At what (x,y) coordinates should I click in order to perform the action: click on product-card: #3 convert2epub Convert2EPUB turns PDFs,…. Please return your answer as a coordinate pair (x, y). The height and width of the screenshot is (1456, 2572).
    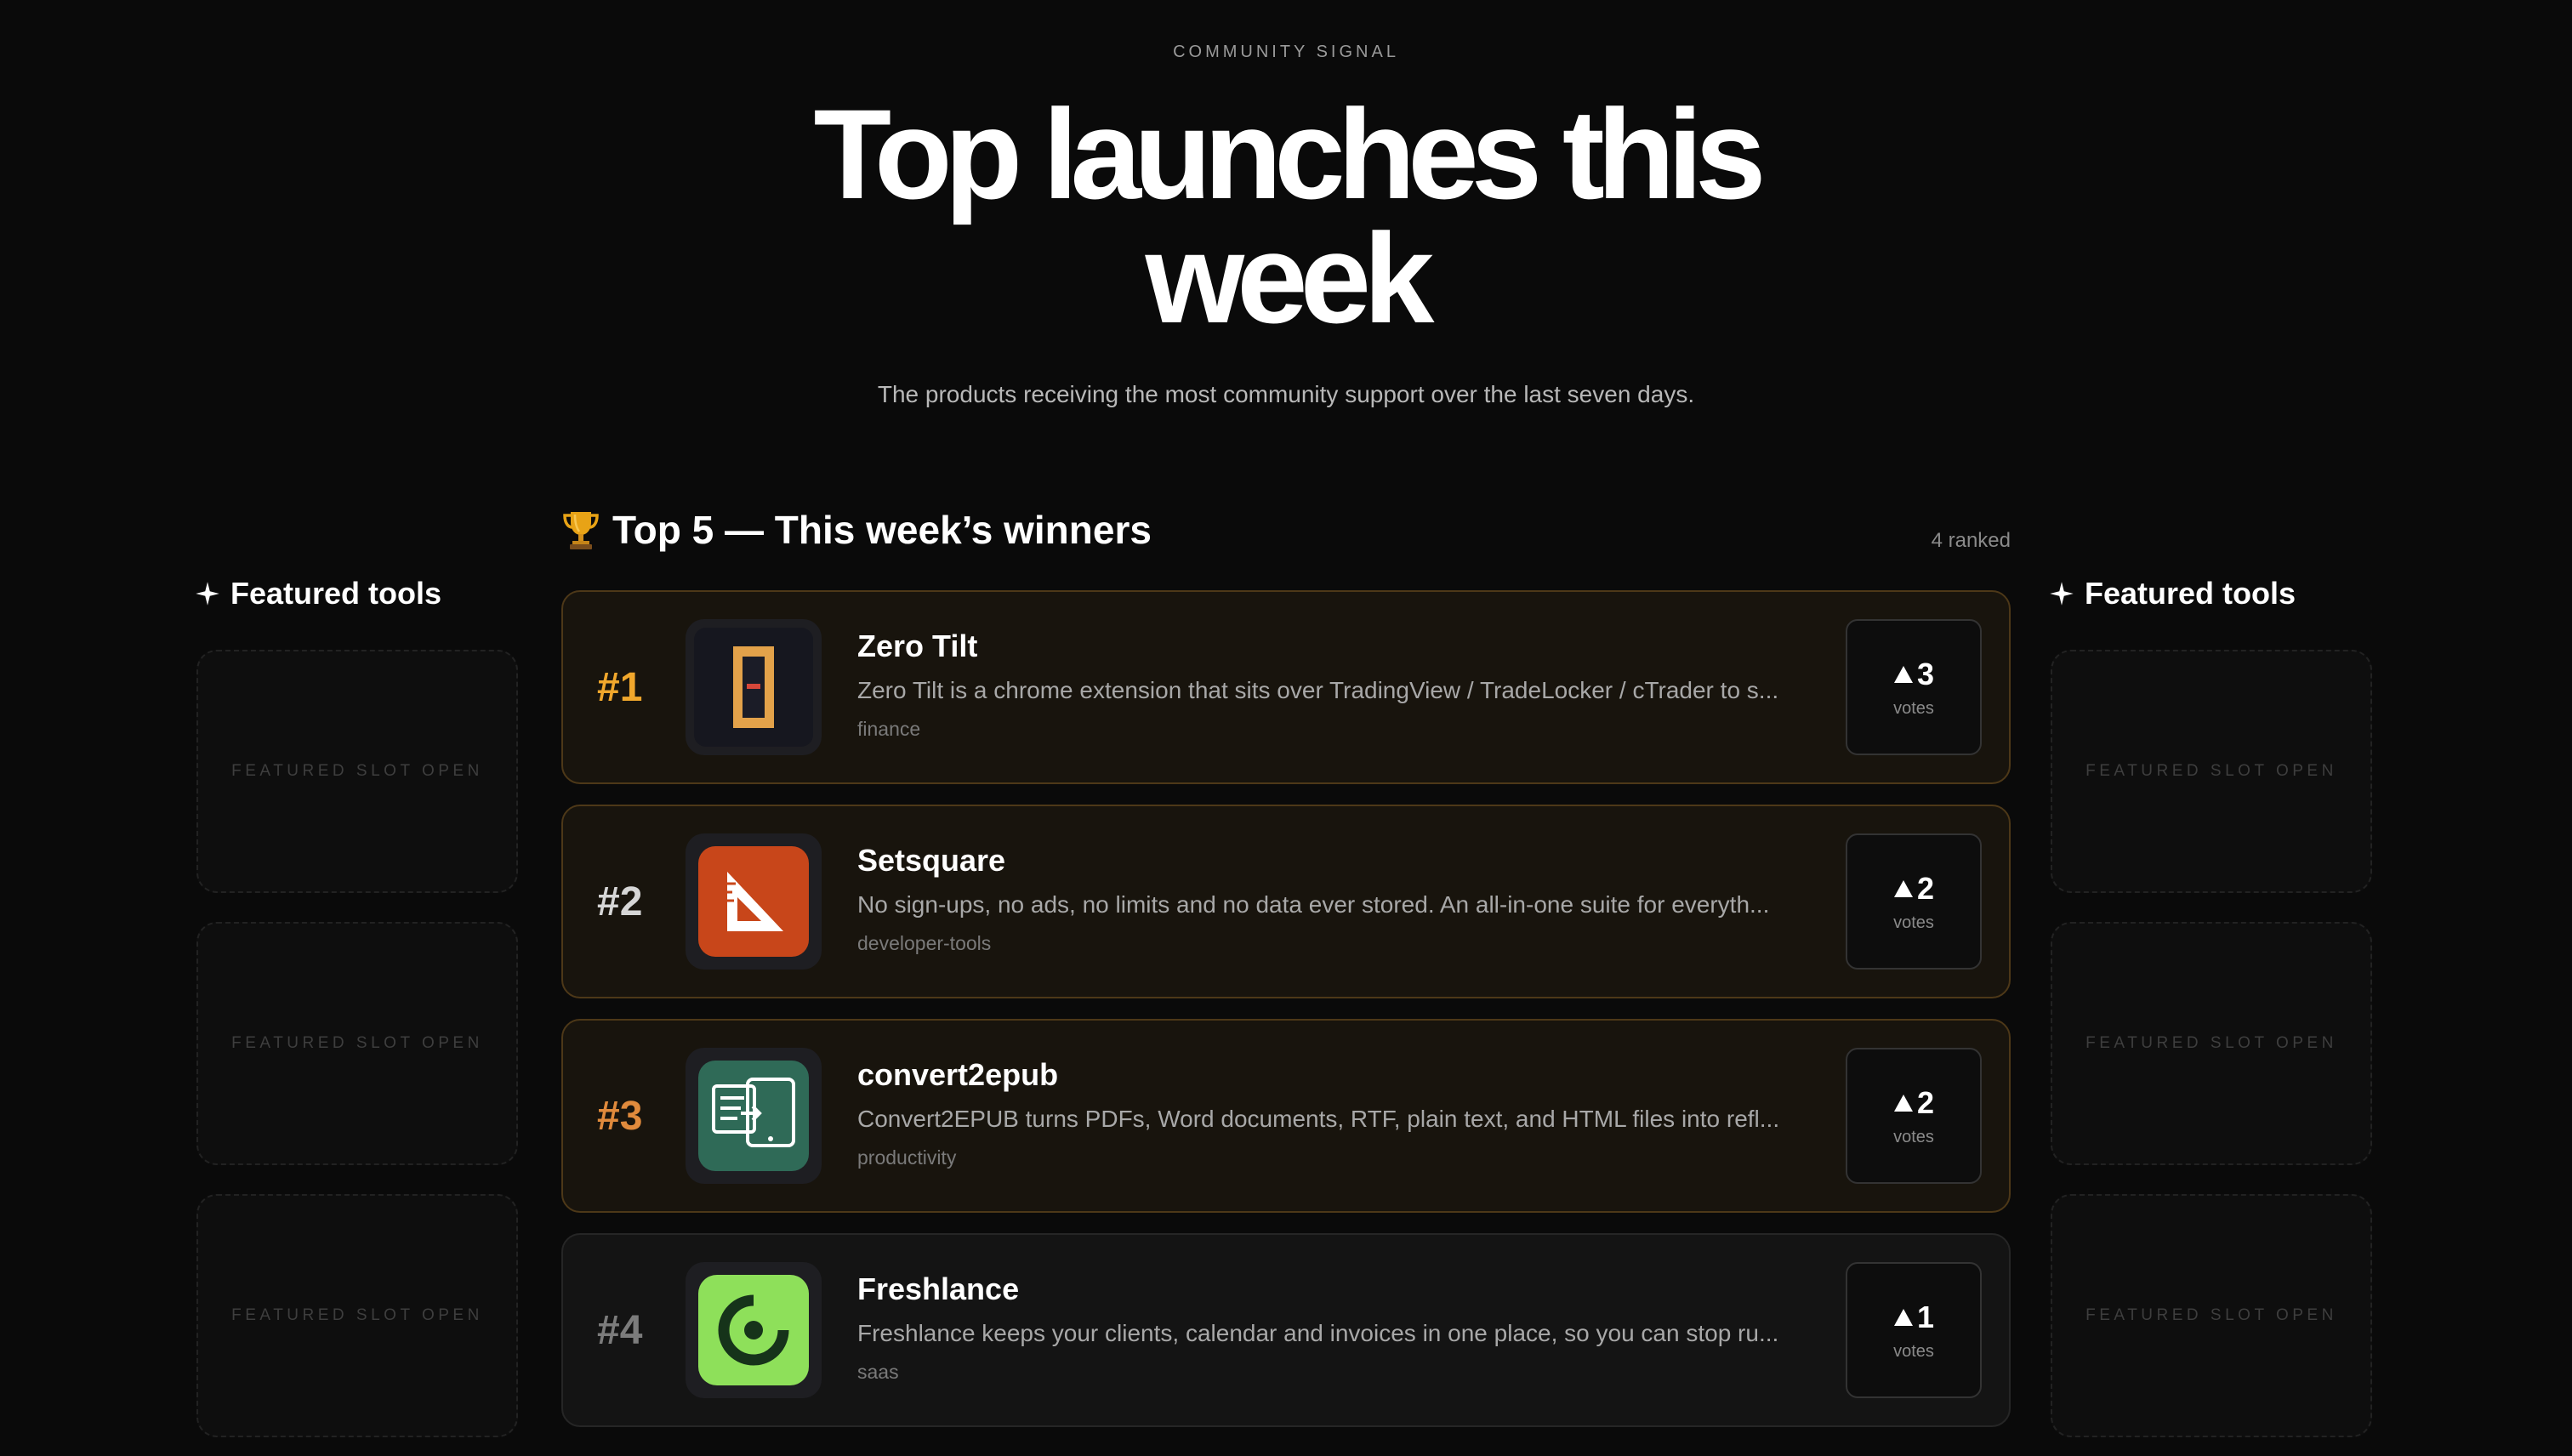
    Looking at the image, I should click on (1286, 1116).